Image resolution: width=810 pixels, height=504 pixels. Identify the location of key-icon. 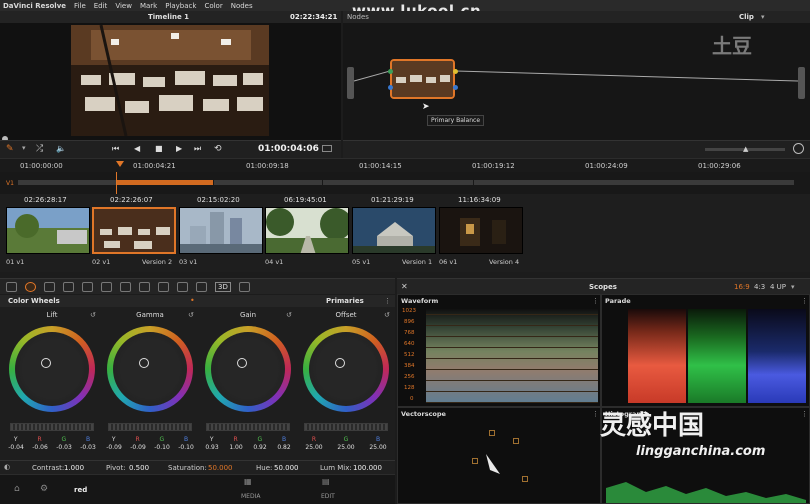
(182, 286).